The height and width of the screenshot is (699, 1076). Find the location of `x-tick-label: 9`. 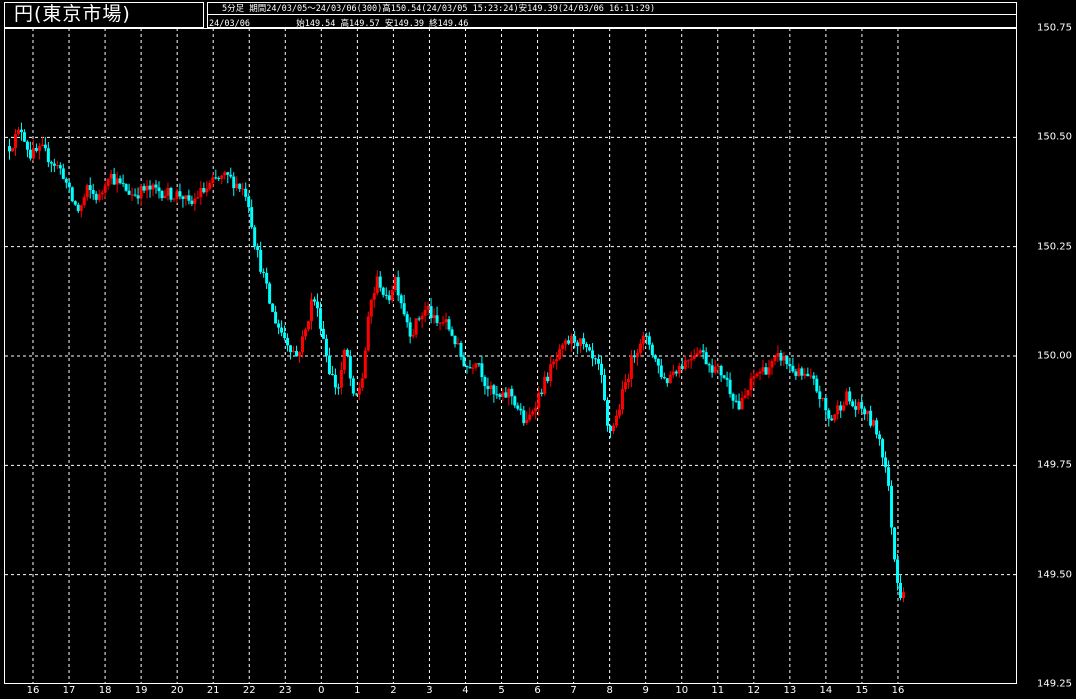

x-tick-label: 9 is located at coordinates (645, 690).